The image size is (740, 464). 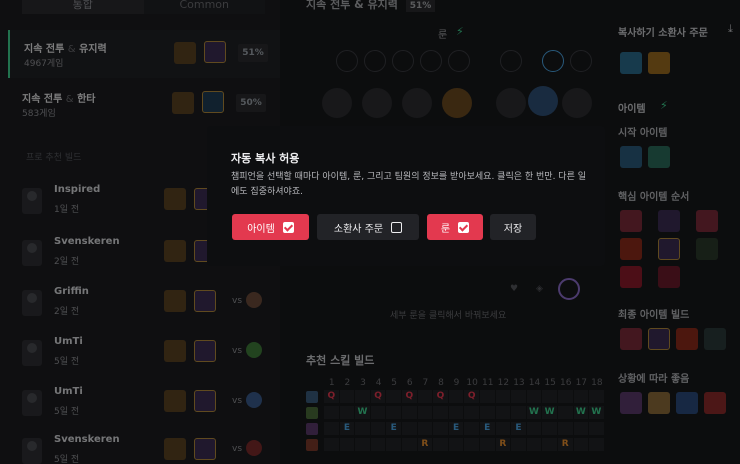 What do you see at coordinates (261, 229) in the screenshot?
I see `items-toggle-label: 아이템` at bounding box center [261, 229].